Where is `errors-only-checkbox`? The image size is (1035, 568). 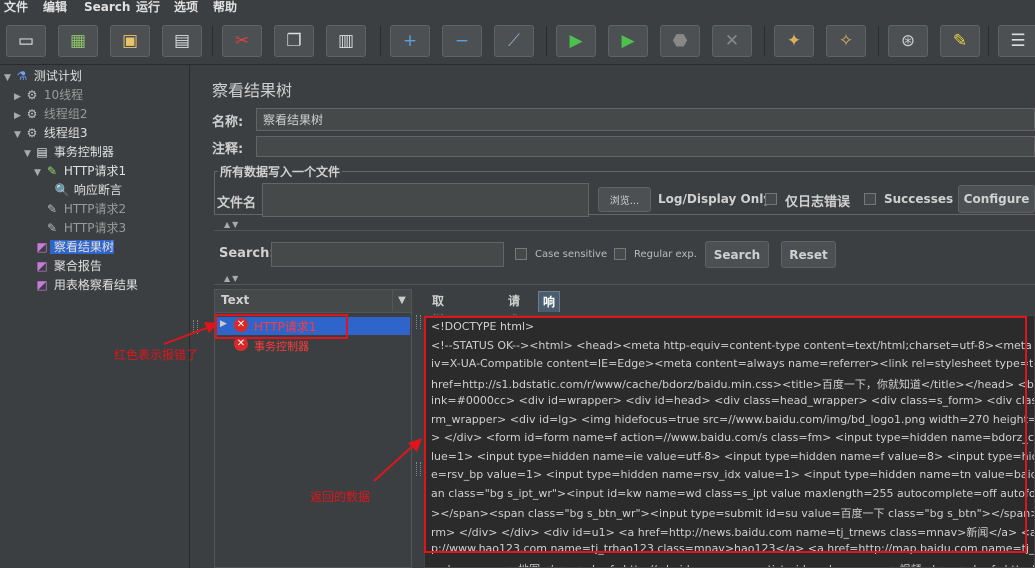
errors-only-checkbox is located at coordinates (771, 199).